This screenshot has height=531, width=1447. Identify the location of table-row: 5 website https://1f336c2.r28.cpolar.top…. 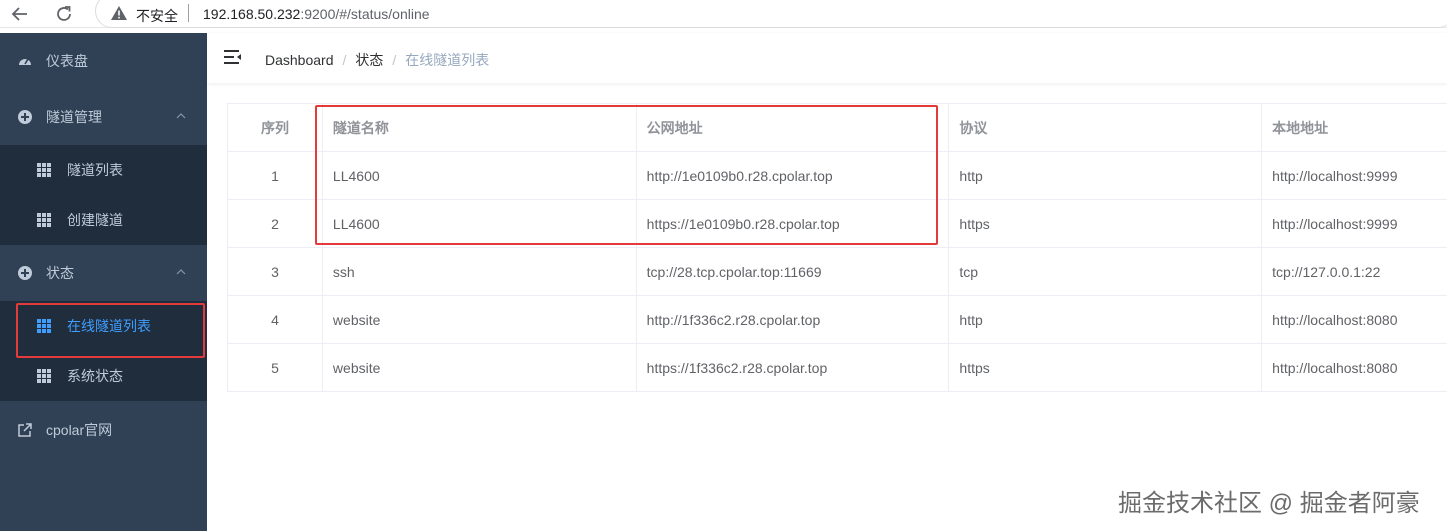
(837, 368).